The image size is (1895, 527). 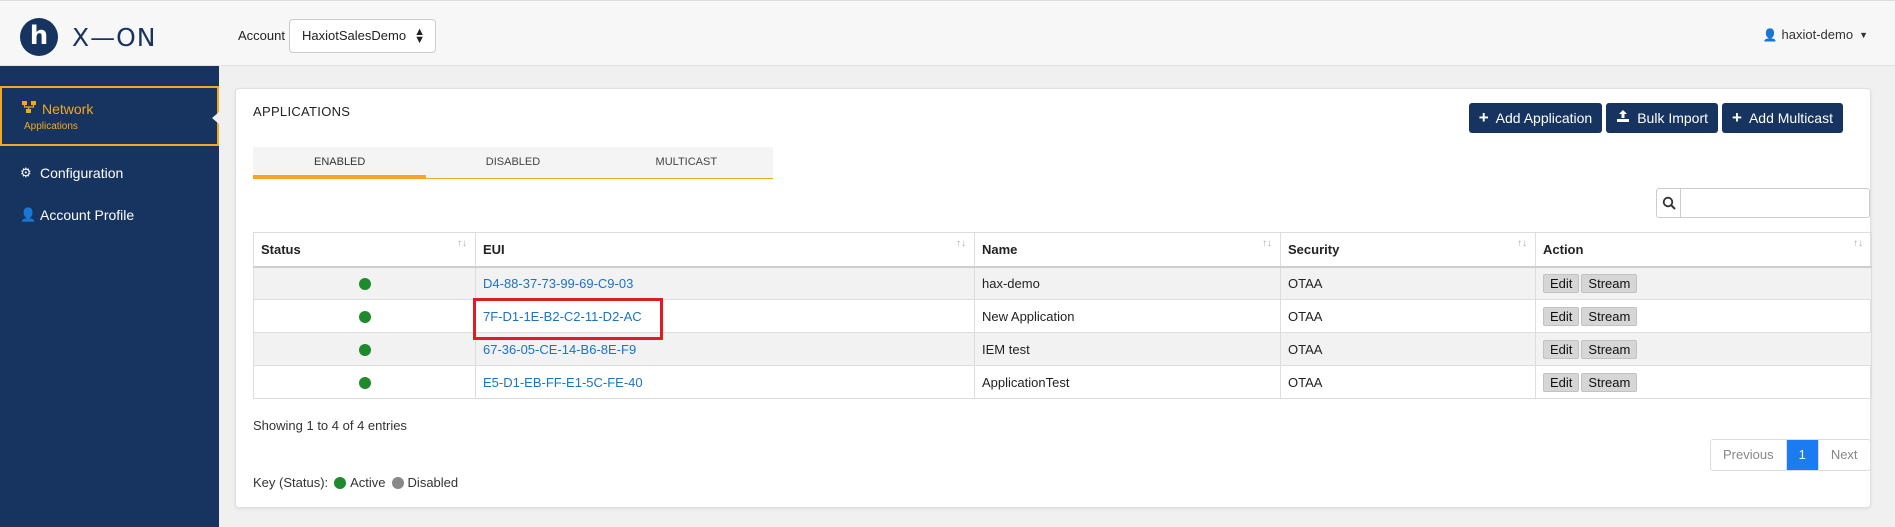 What do you see at coordinates (559, 349) in the screenshot?
I see `eui-link: 67-36-05-CE-14-B6-8E-F9` at bounding box center [559, 349].